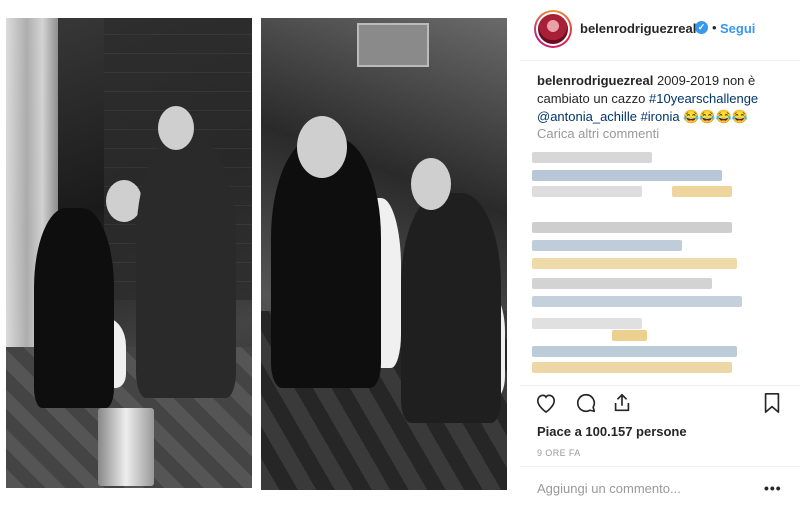 This screenshot has width=800, height=512. I want to click on follow-button: Segui, so click(737, 28).